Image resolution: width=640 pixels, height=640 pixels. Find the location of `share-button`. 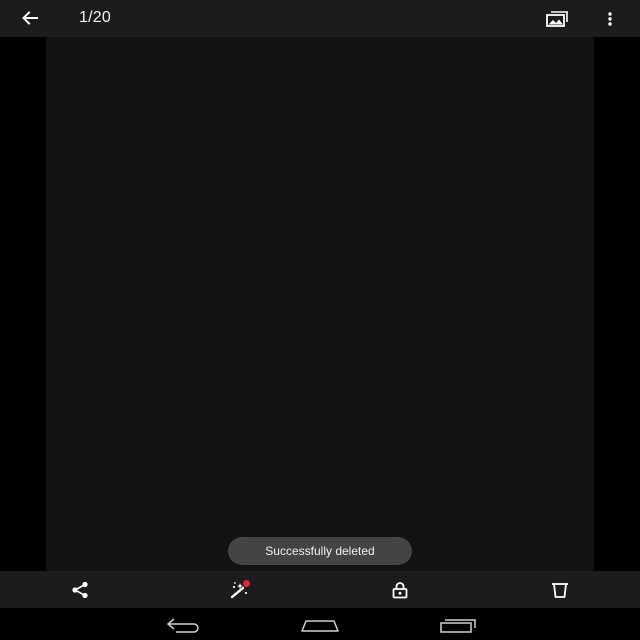

share-button is located at coordinates (80, 589).